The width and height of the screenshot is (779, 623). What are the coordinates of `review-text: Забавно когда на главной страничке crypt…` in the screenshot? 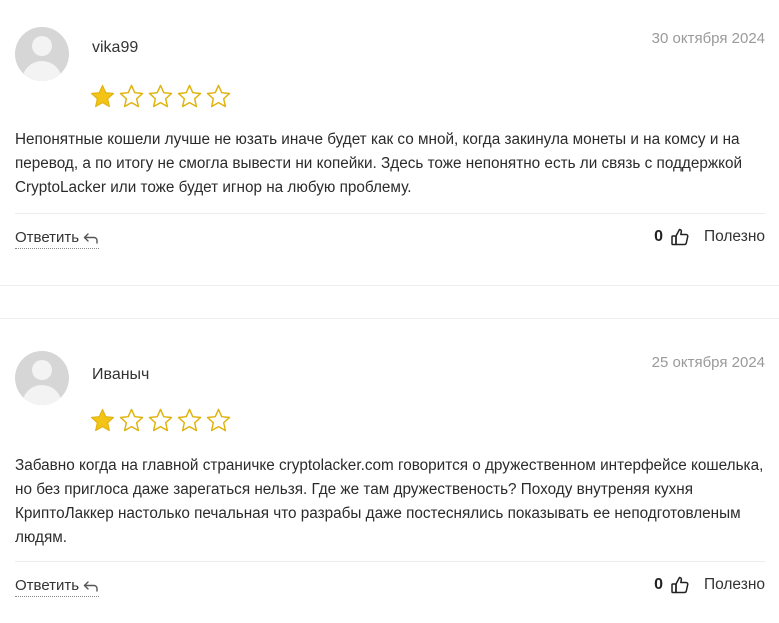 It's located at (389, 501).